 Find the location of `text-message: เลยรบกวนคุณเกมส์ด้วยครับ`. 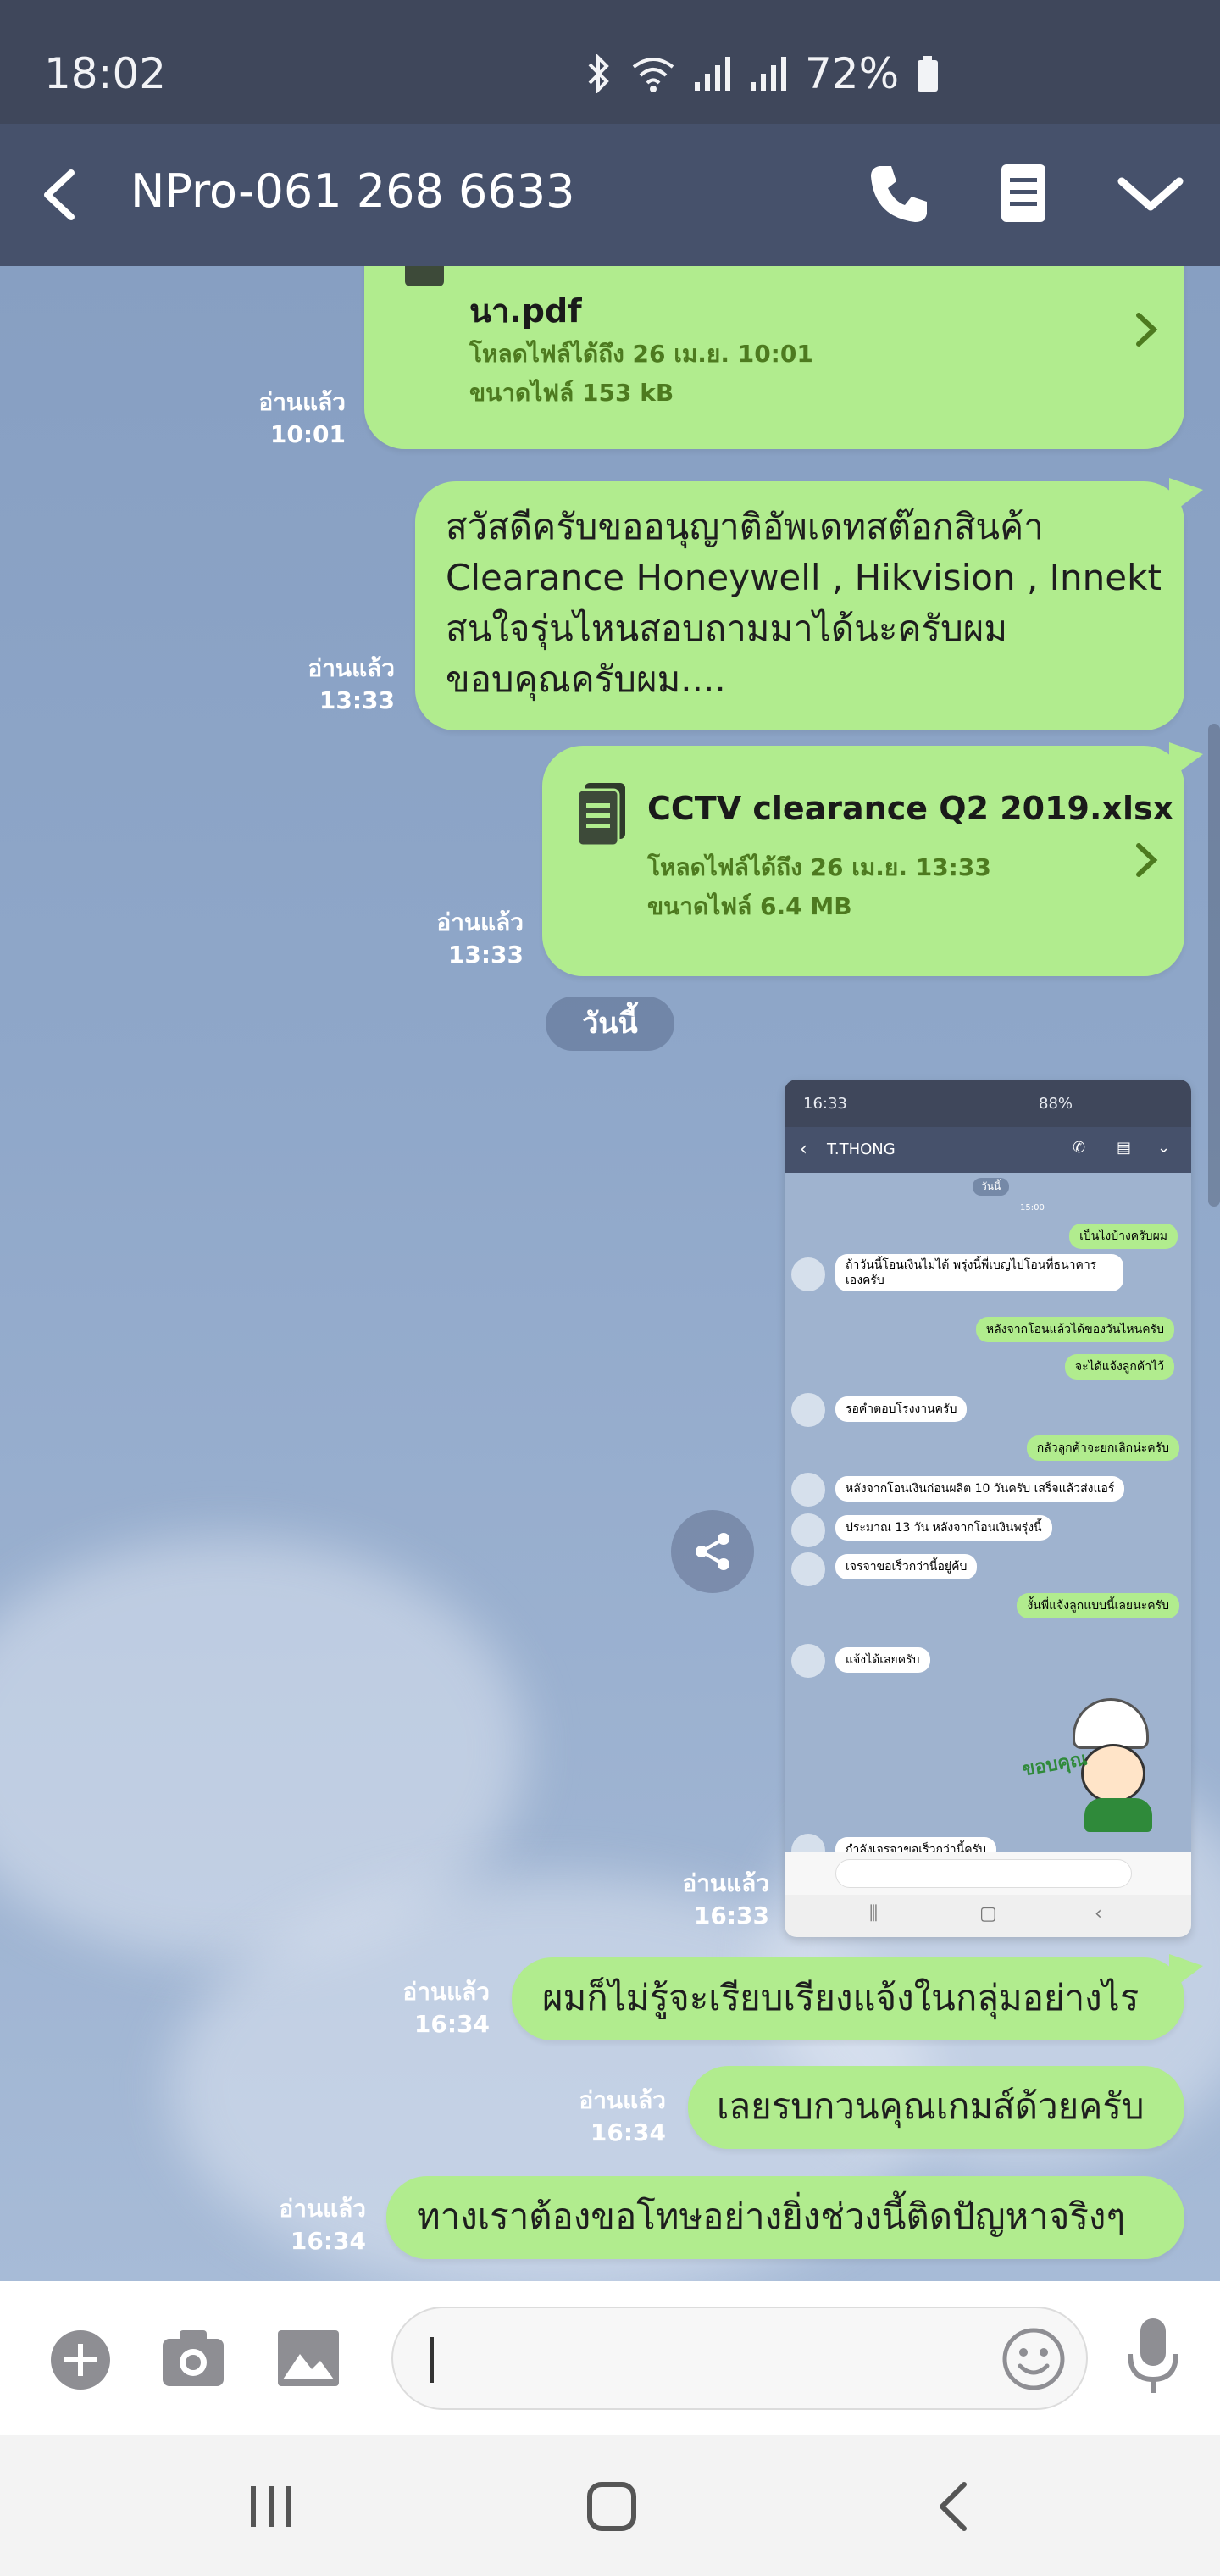

text-message: เลยรบกวนคุณเกมส์ด้วยครับ is located at coordinates (936, 2107).